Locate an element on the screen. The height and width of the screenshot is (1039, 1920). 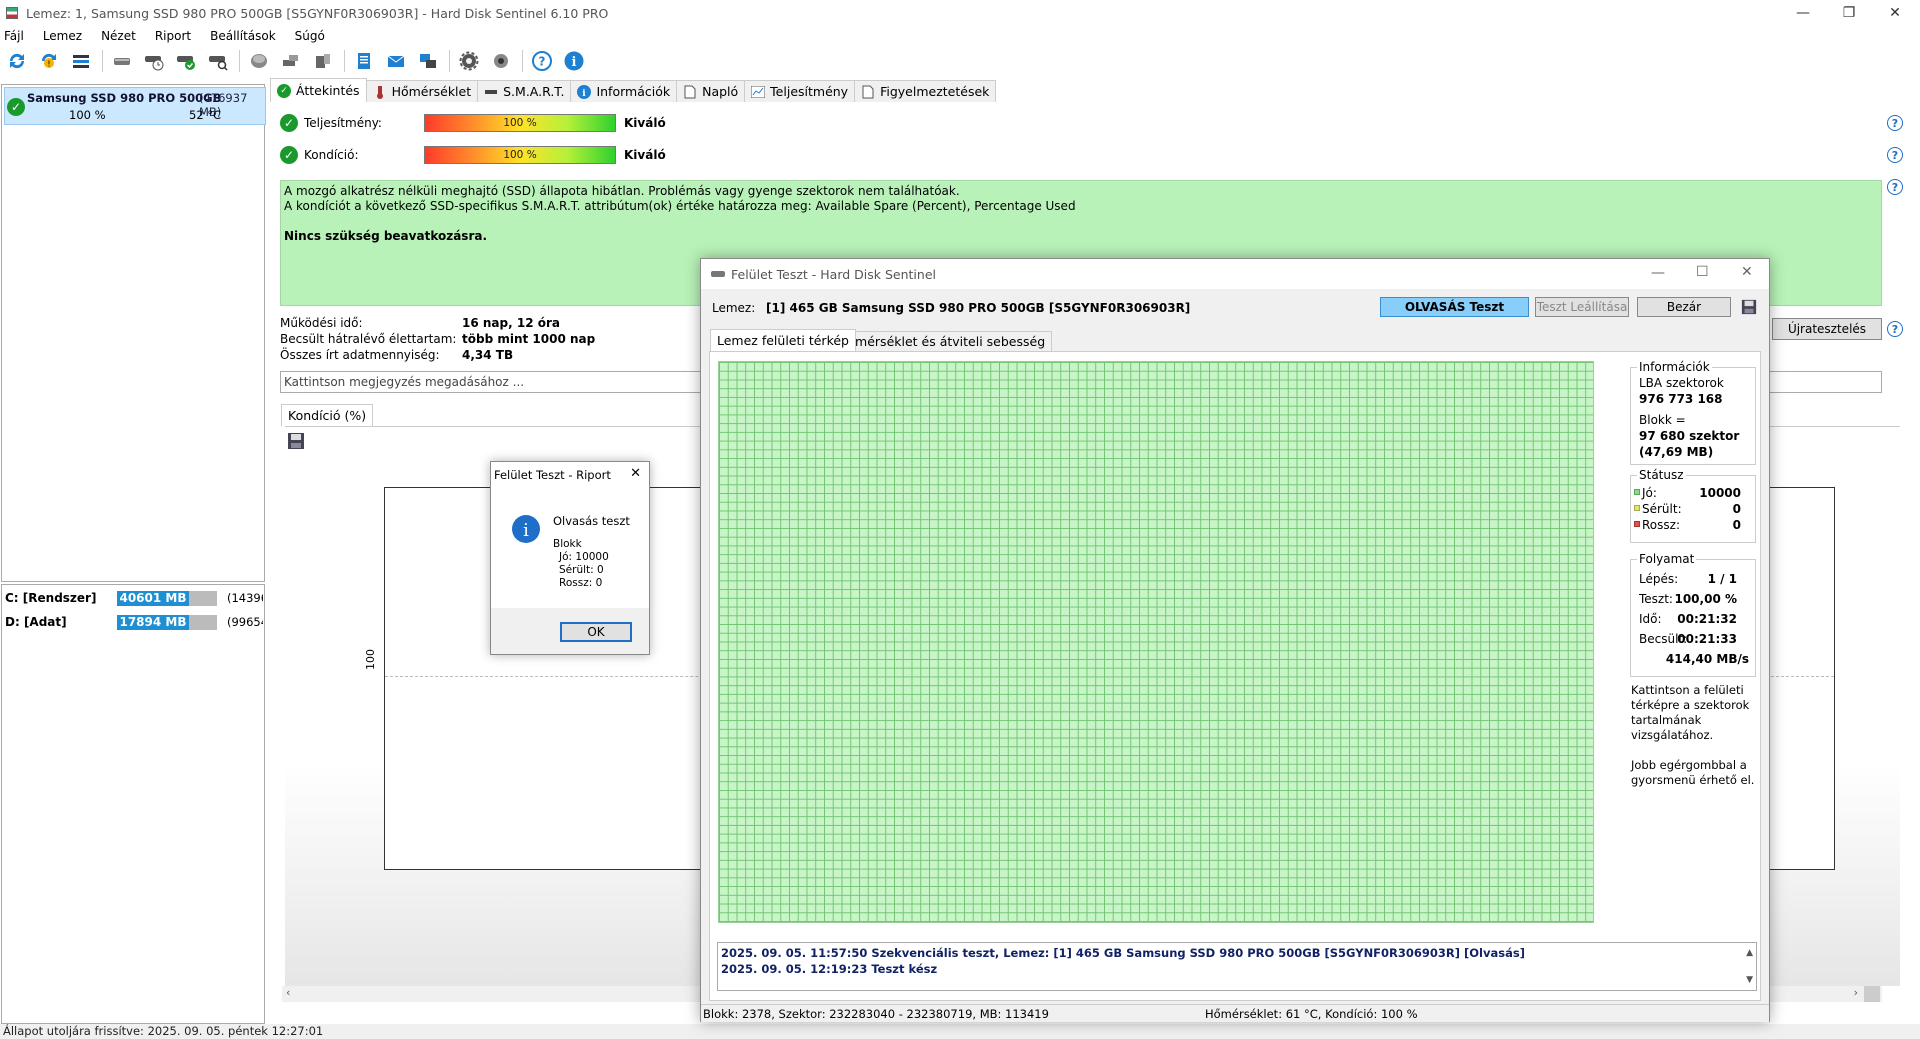
performance-bar: 100 % is located at coordinates (520, 123).